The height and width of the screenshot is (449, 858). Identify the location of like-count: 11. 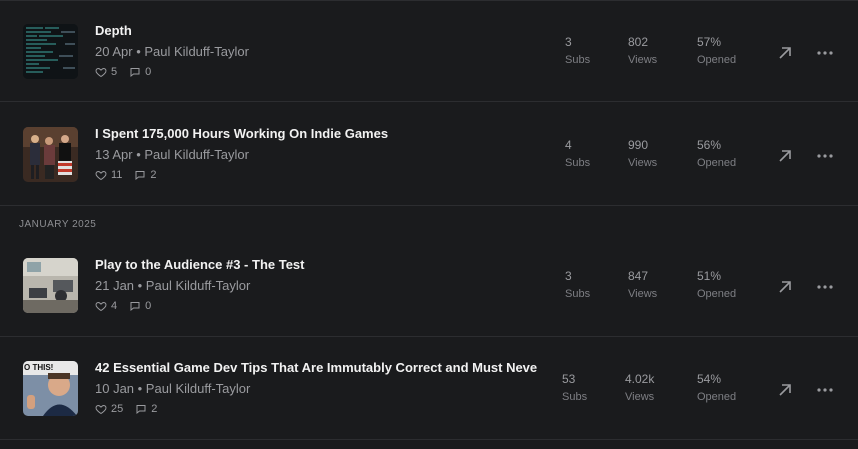
(117, 175).